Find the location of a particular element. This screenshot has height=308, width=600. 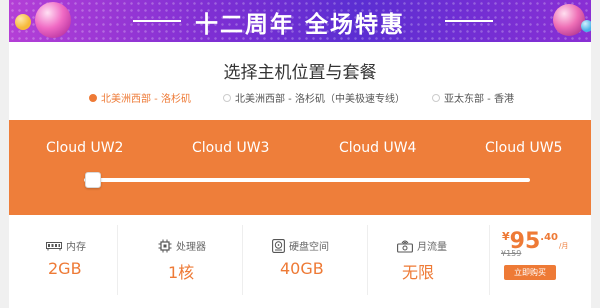

spec-memory-header: 内存 is located at coordinates (66, 245).